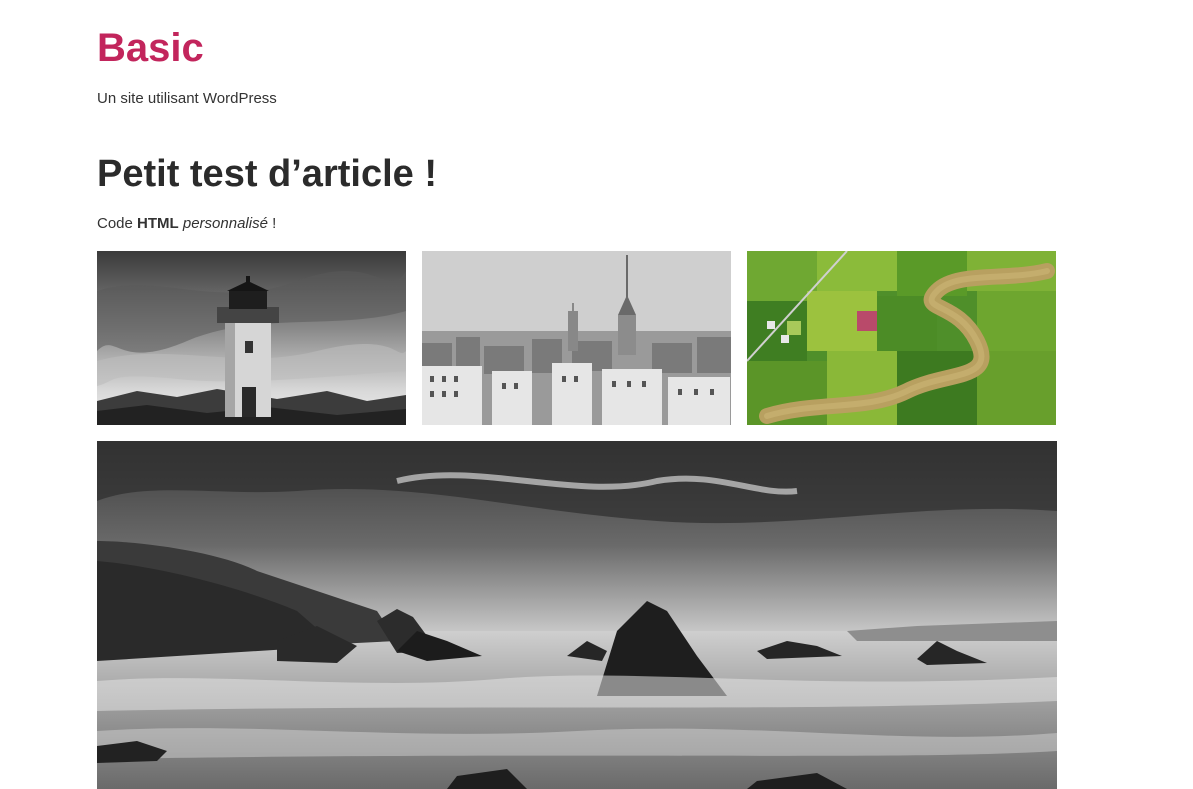  Describe the element at coordinates (272, 223) in the screenshot. I see `intro-suffix: !` at that location.